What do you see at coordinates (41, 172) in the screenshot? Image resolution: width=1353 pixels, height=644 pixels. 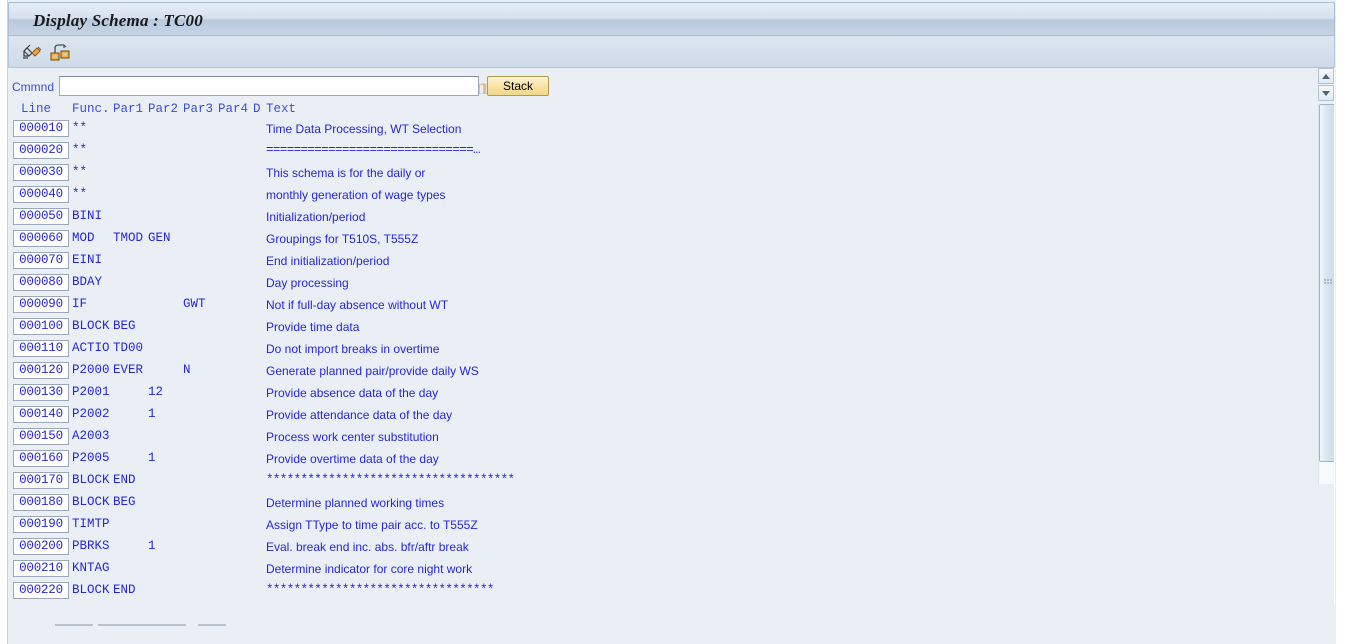 I see `line-number-field: 000030` at bounding box center [41, 172].